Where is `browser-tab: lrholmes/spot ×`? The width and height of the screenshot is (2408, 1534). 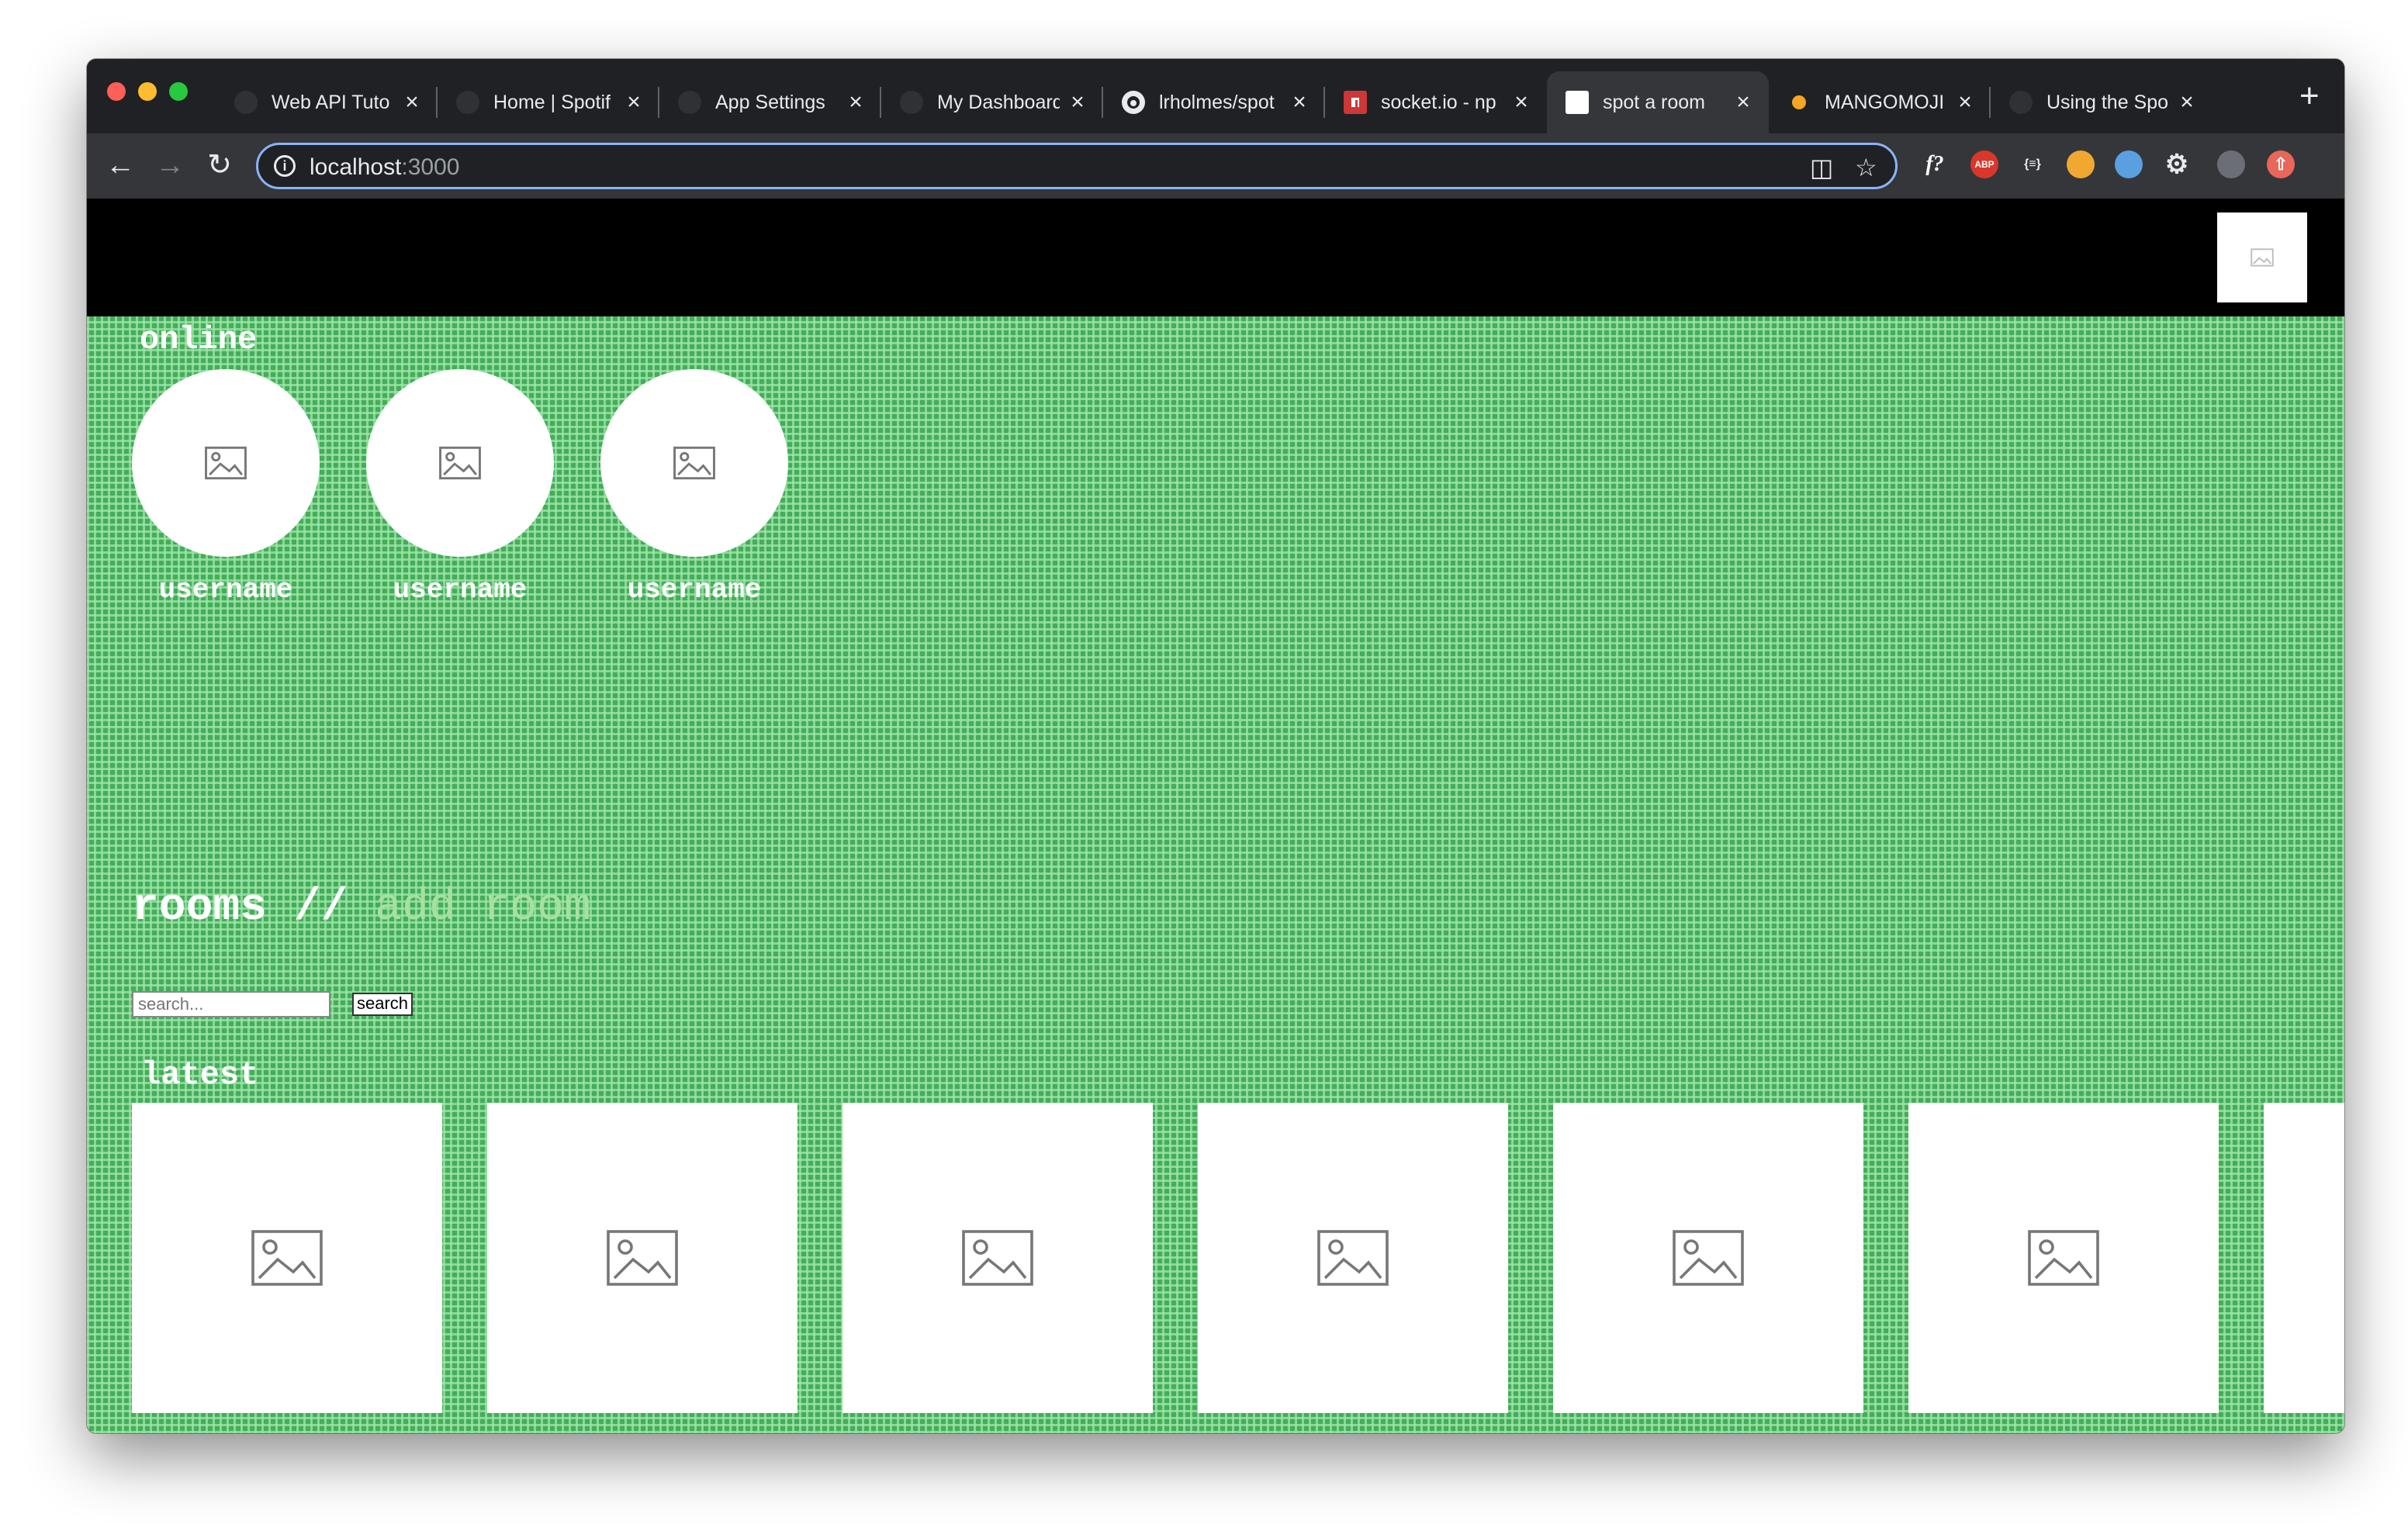
browser-tab: lrholmes/spot × is located at coordinates (1214, 102).